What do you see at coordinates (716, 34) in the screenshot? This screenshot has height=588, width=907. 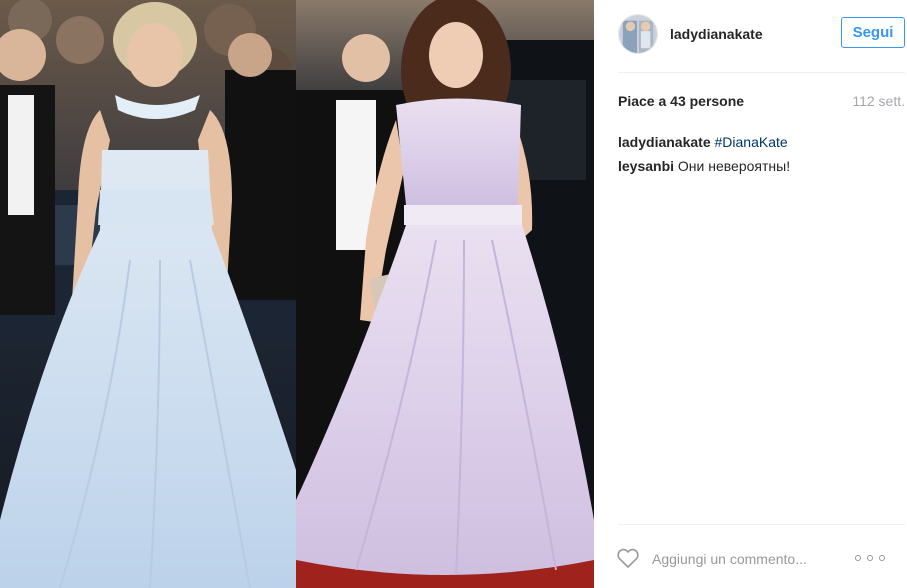 I see `post-author-username: ladydianakate` at bounding box center [716, 34].